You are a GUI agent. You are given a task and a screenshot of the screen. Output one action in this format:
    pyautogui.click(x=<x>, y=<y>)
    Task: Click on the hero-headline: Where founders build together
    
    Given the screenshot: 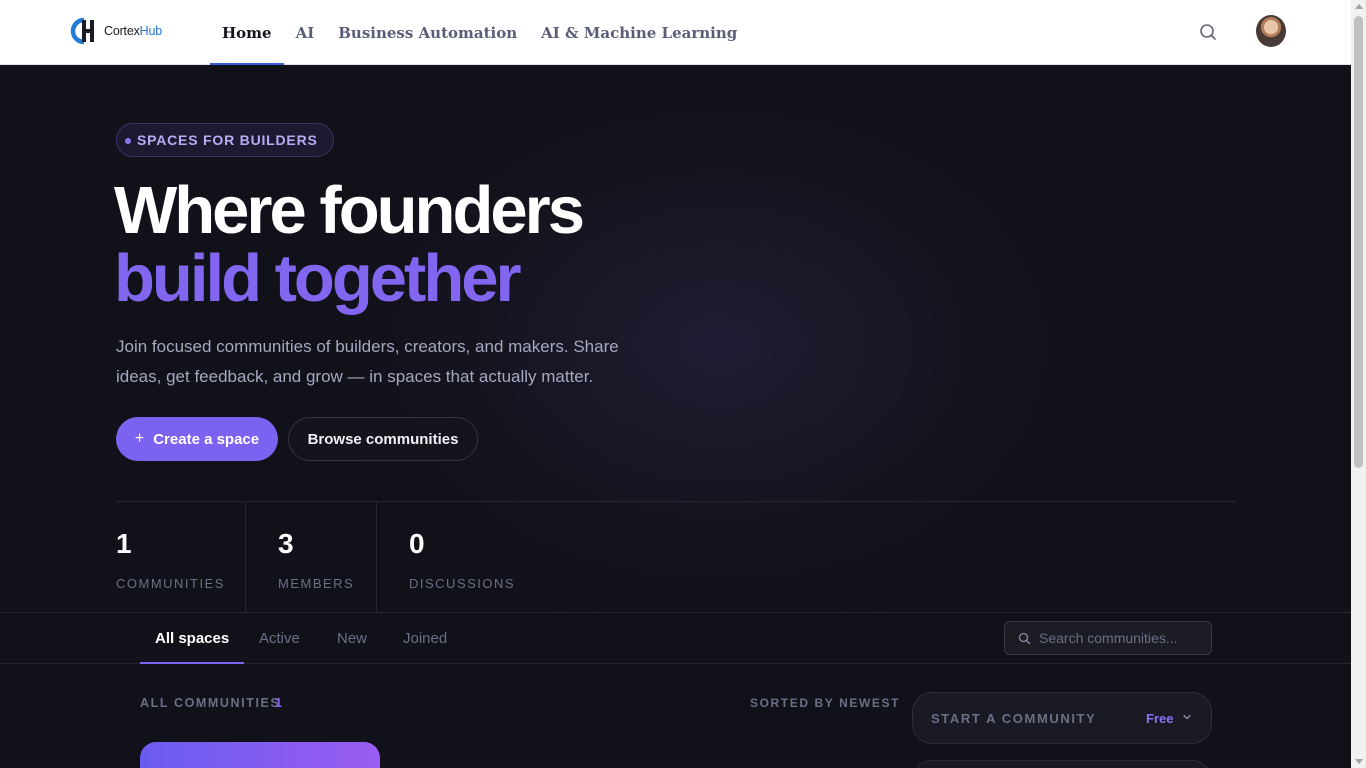 What is the action you would take?
    pyautogui.click(x=349, y=244)
    